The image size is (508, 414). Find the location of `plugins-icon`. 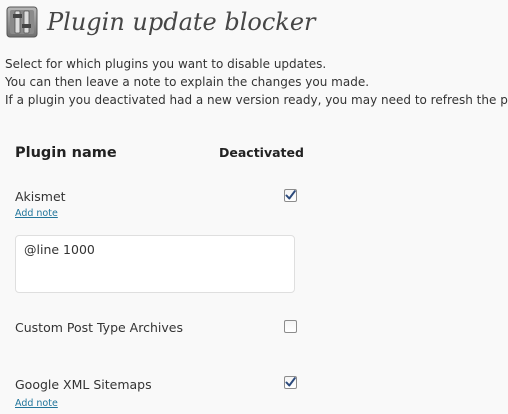

plugins-icon is located at coordinates (22, 22).